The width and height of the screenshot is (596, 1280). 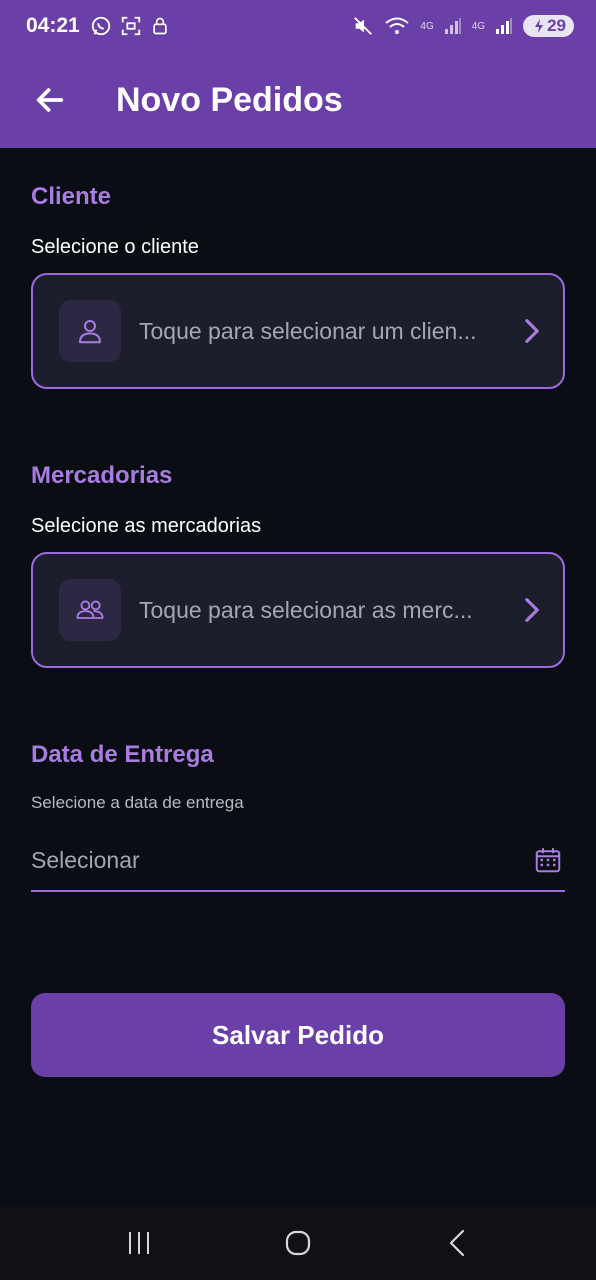 I want to click on status-time: 04:21, so click(x=53, y=25).